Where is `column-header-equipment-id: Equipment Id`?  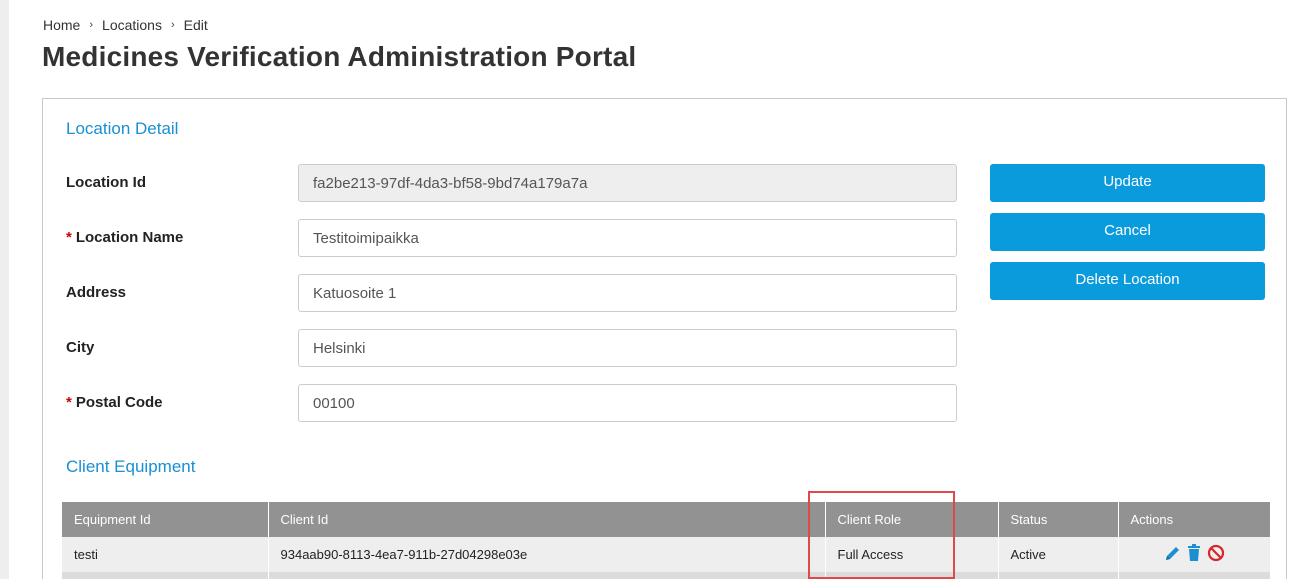
column-header-equipment-id: Equipment Id is located at coordinates (165, 519).